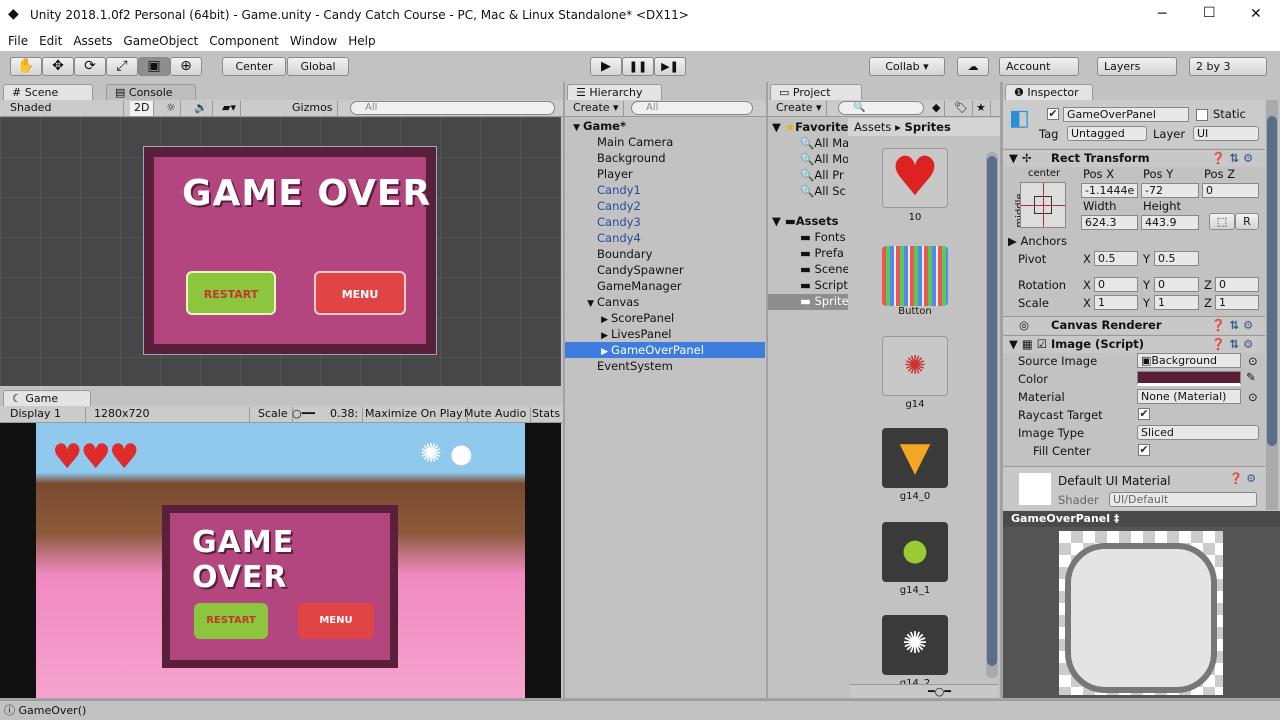 This screenshot has width=1280, height=720. I want to click on rotation-y-input: 0, so click(1176, 284).